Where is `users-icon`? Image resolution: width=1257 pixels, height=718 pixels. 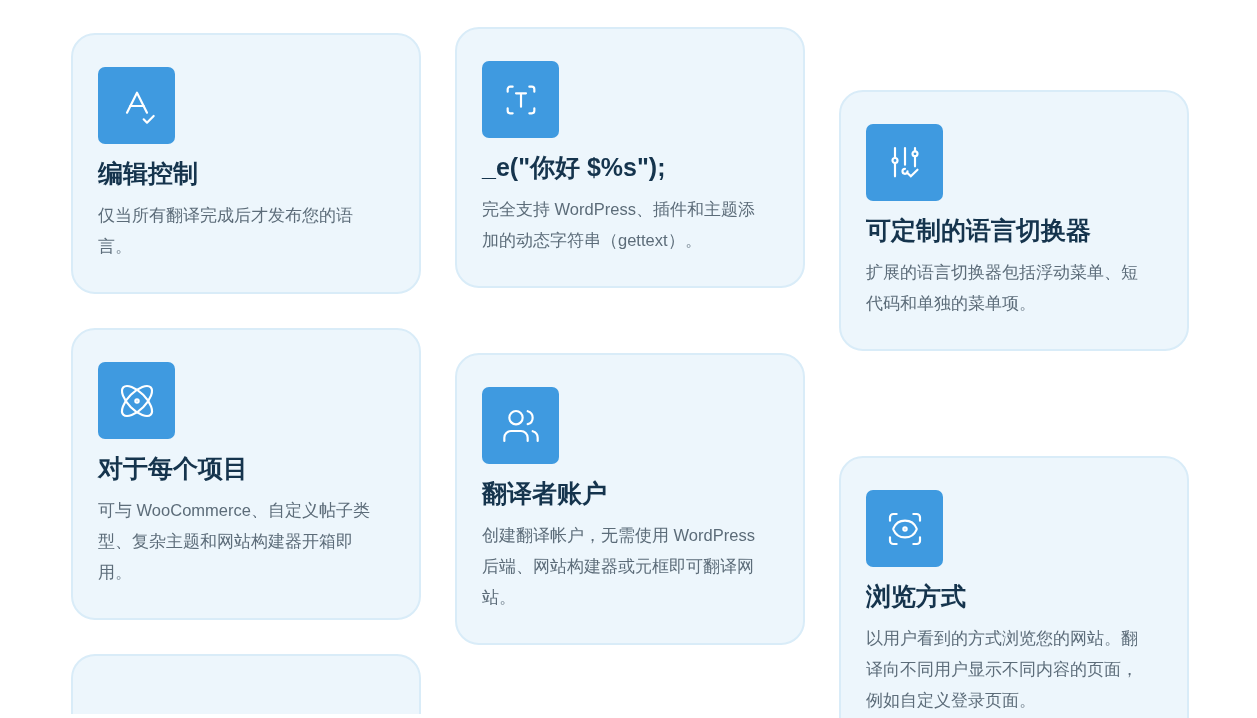 users-icon is located at coordinates (520, 425).